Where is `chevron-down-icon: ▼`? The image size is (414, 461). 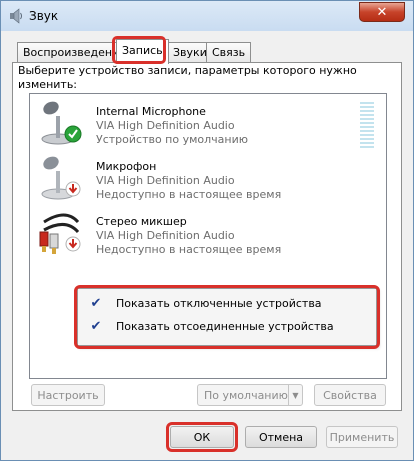 chevron-down-icon: ▼ is located at coordinates (295, 395).